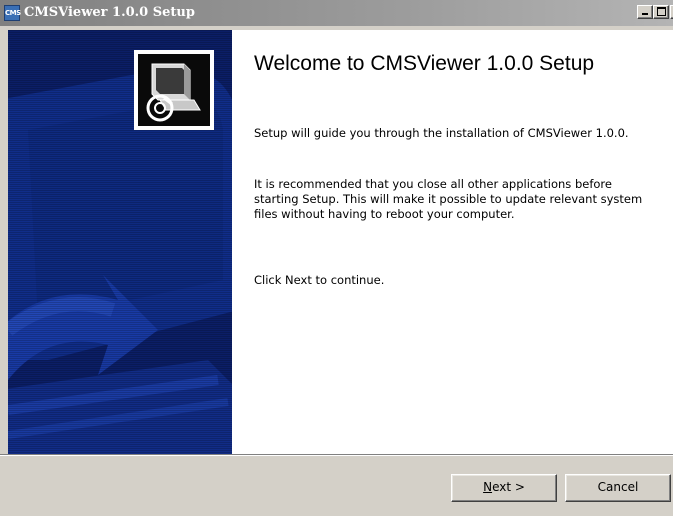 The width and height of the screenshot is (673, 516). What do you see at coordinates (336, 486) in the screenshot?
I see `button-bar: Next > Cancel` at bounding box center [336, 486].